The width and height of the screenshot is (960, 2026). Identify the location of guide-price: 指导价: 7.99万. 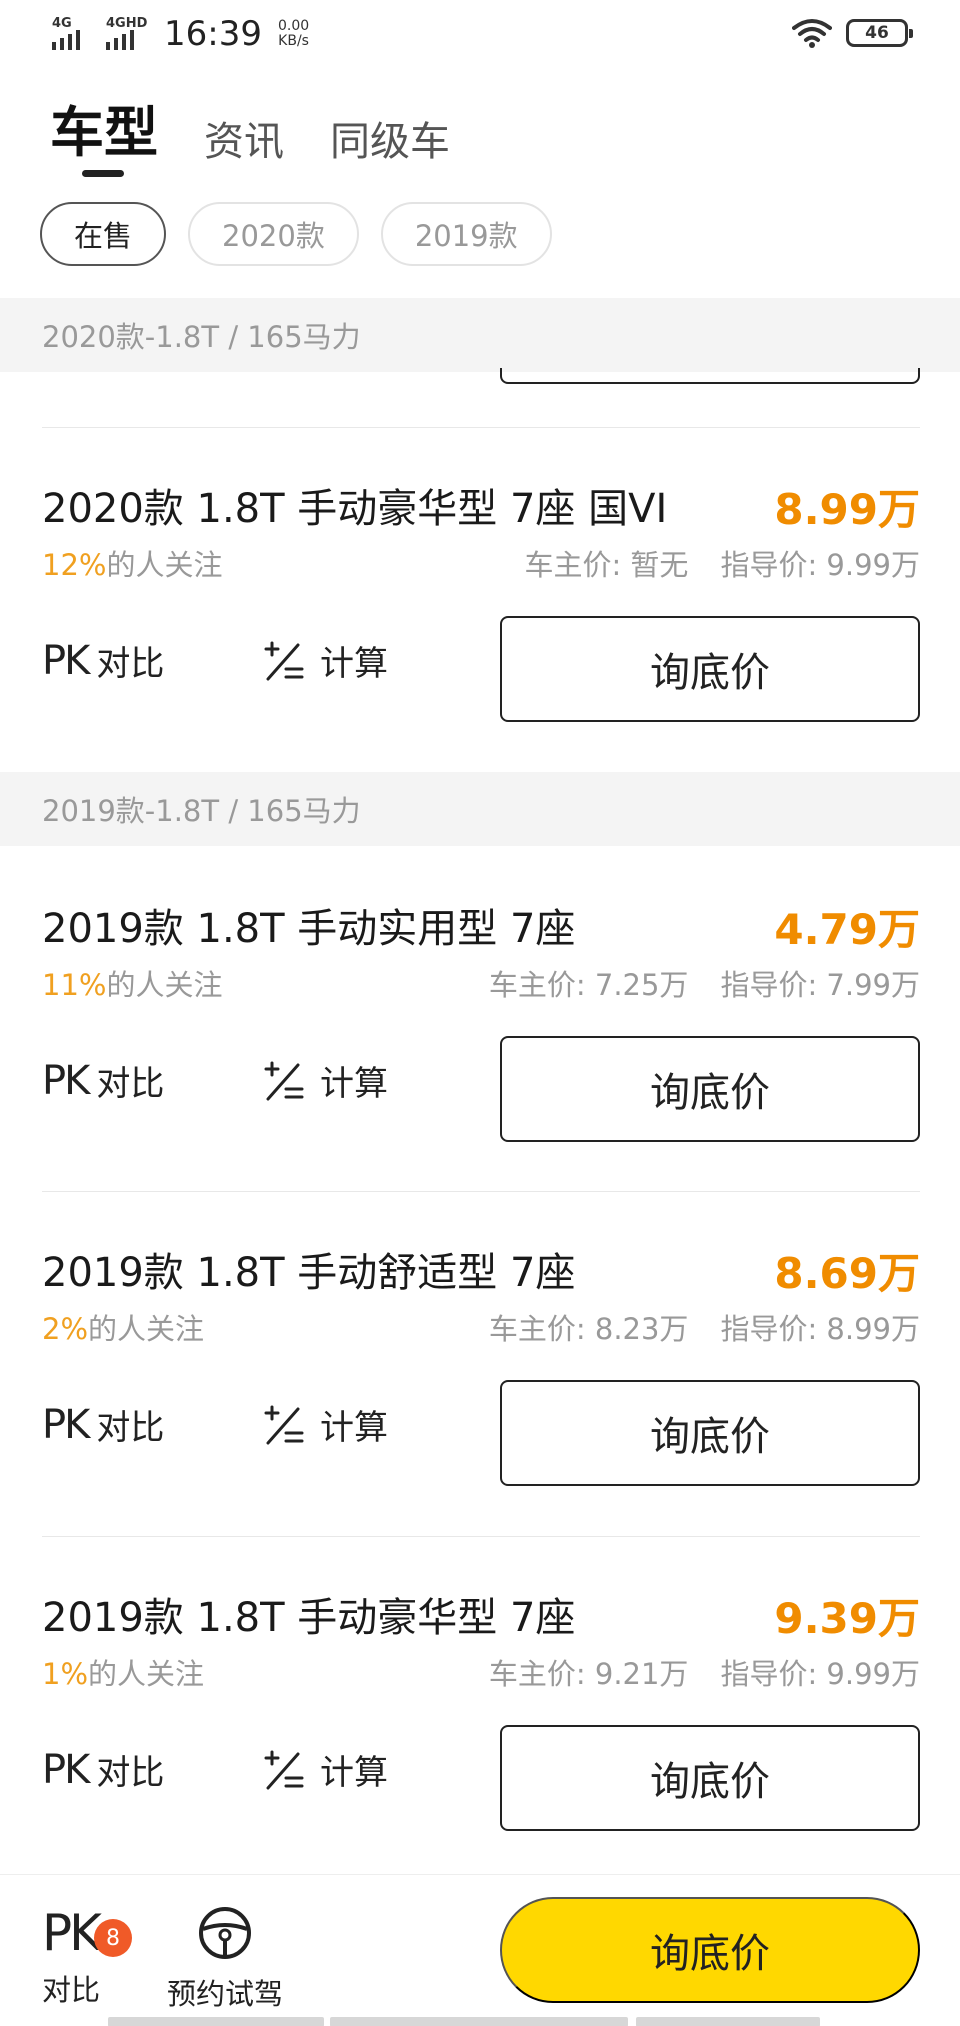
(820, 985).